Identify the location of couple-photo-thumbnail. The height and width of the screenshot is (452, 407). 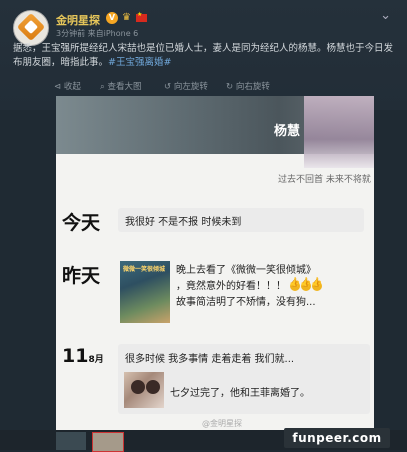
(144, 390).